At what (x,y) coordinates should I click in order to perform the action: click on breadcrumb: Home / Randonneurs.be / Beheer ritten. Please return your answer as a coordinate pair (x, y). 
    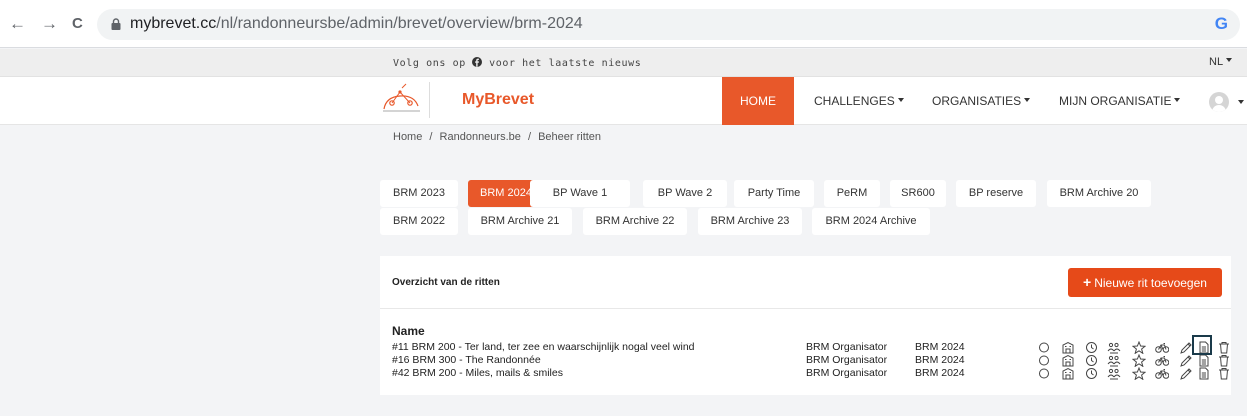
    Looking at the image, I should click on (497, 137).